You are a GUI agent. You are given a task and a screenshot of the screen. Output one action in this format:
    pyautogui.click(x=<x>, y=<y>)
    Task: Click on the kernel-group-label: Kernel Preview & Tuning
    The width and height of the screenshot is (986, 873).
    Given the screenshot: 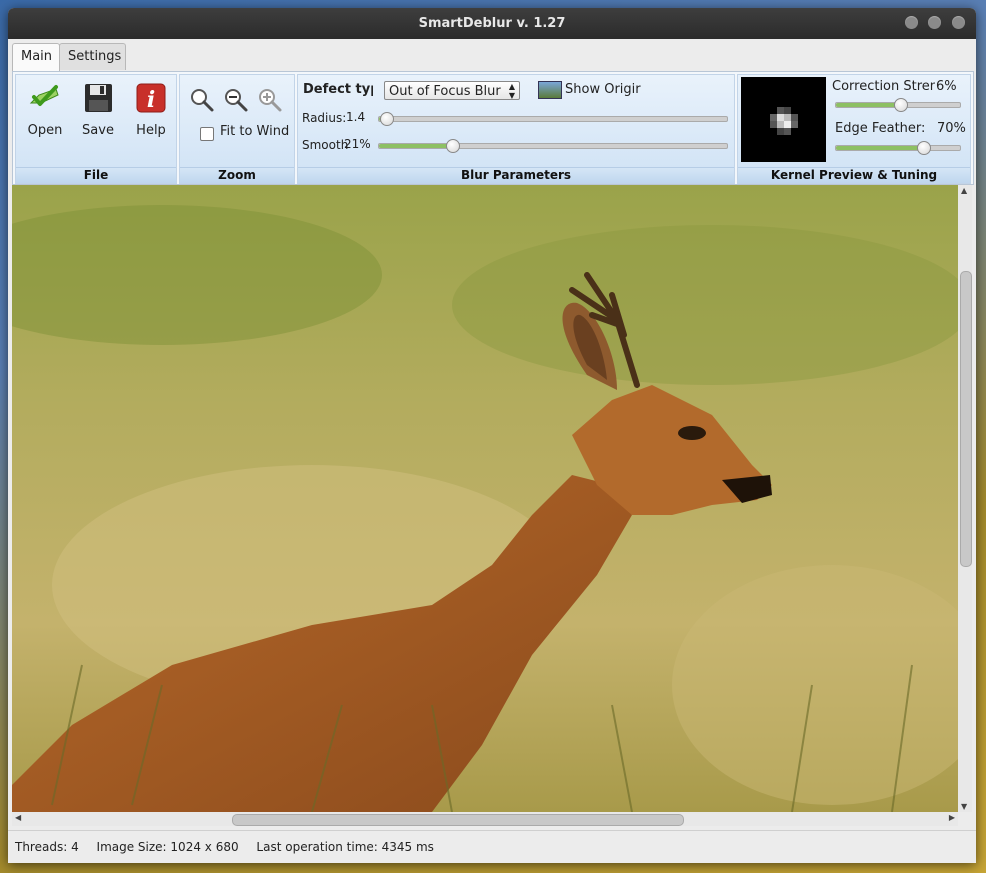 What is the action you would take?
    pyautogui.click(x=854, y=175)
    